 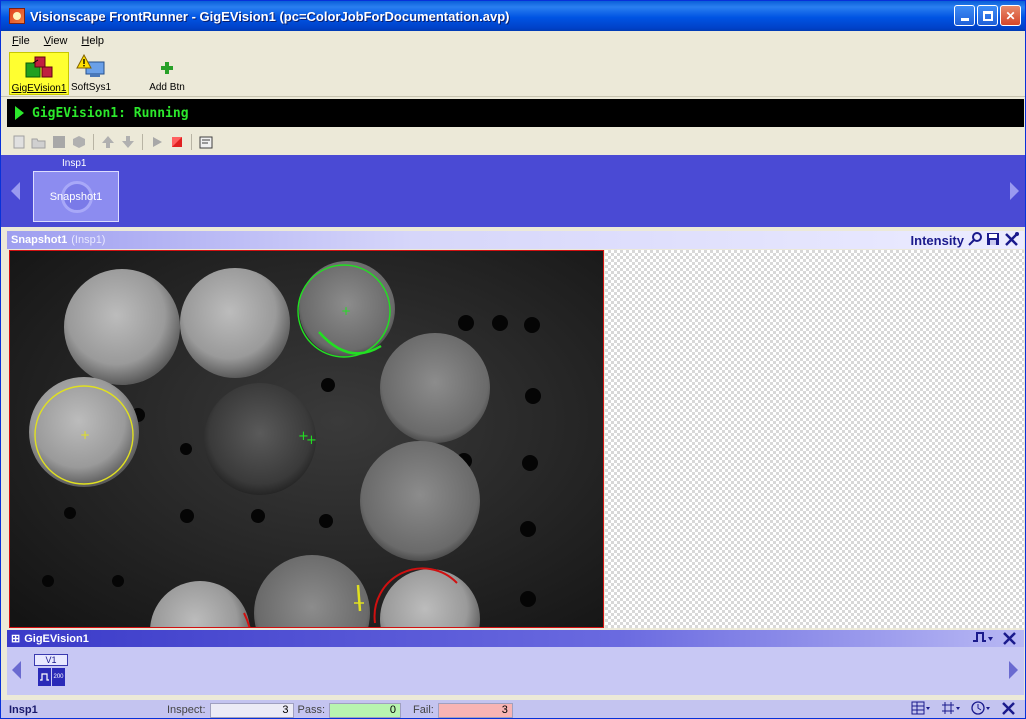 What do you see at coordinates (39, 142) in the screenshot?
I see `open-icon` at bounding box center [39, 142].